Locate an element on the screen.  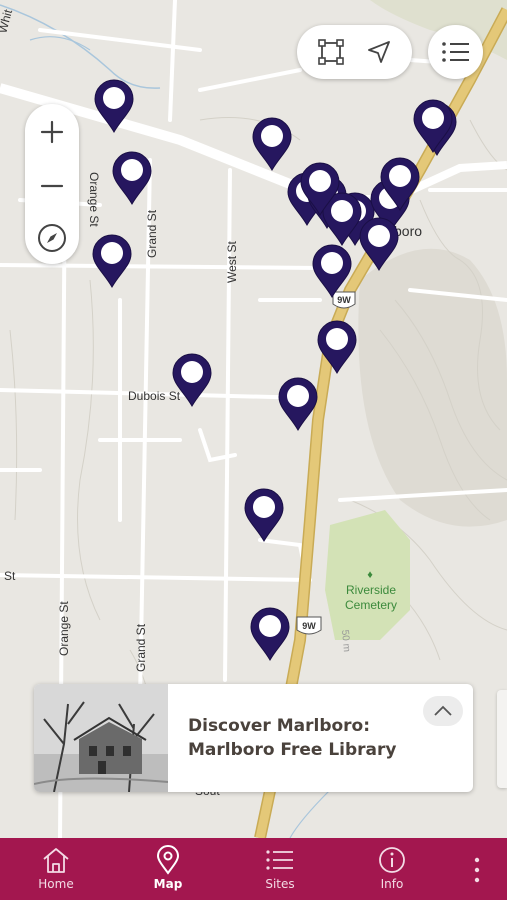
zoom-out-button is located at coordinates (52, 186).